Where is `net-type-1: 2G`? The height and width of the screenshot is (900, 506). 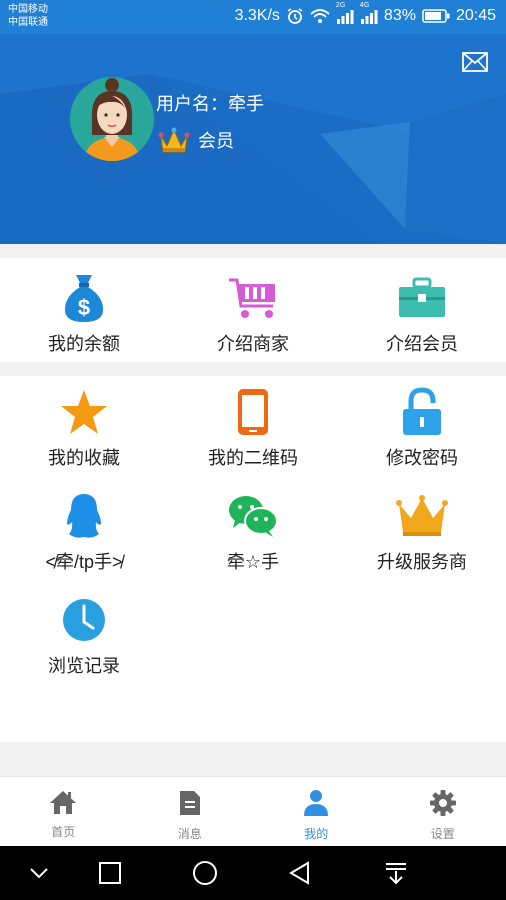
net-type-1: 2G is located at coordinates (340, 5).